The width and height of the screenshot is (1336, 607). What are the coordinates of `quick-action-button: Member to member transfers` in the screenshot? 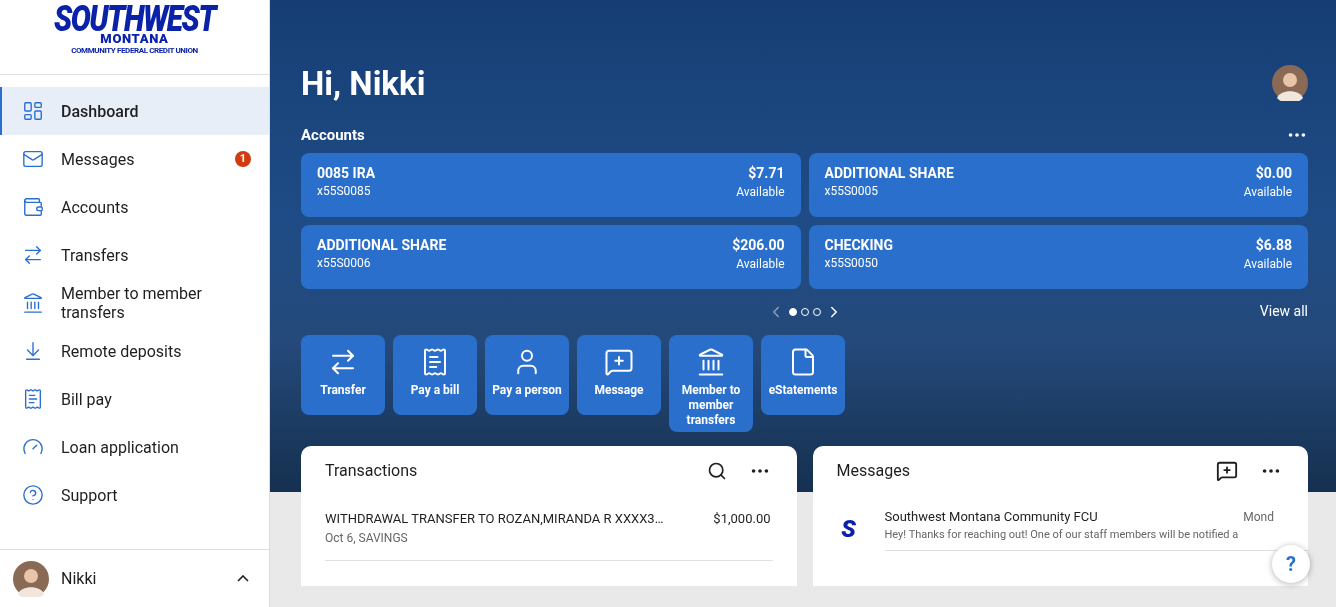 It's located at (711, 383).